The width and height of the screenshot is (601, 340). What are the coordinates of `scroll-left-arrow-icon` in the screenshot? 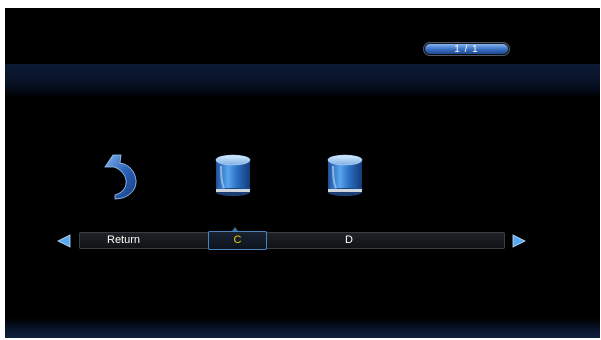 It's located at (64, 241).